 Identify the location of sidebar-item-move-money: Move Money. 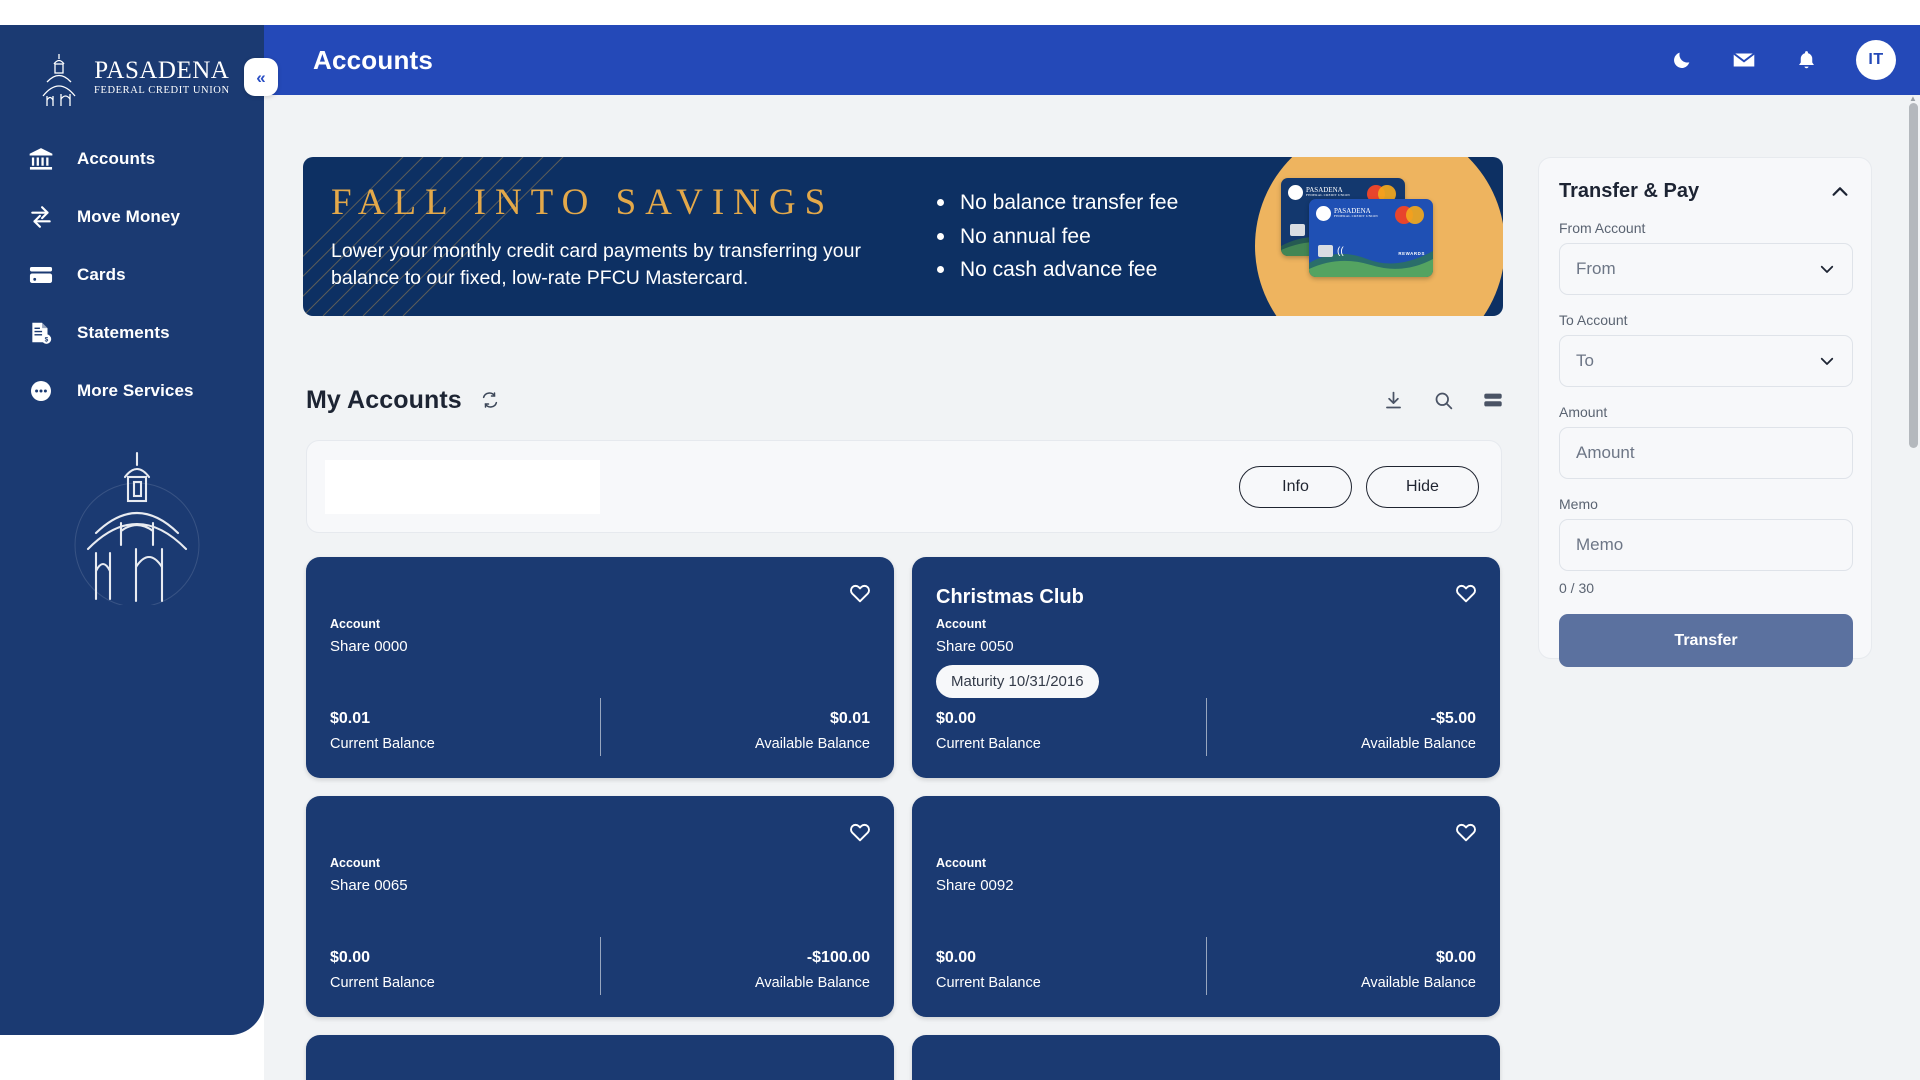
(132, 217).